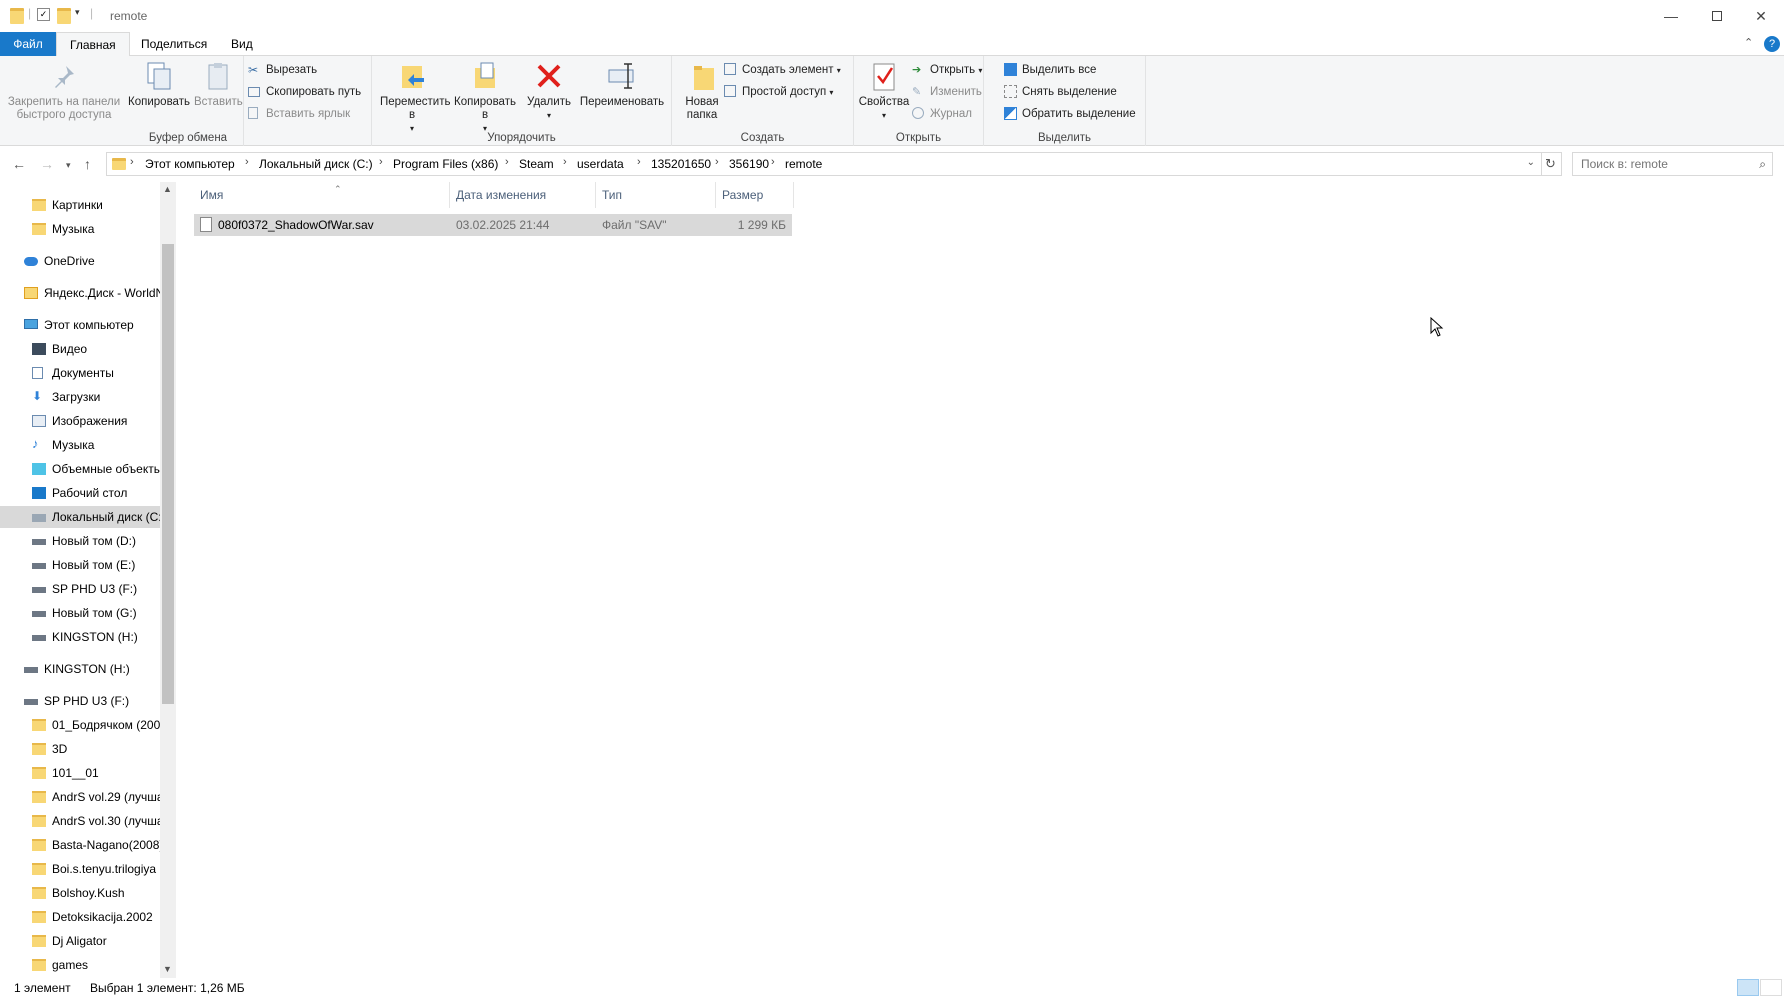 The image size is (1784, 997). What do you see at coordinates (946, 70) in the screenshot?
I see `open-button: ➔ Открыть ▾` at bounding box center [946, 70].